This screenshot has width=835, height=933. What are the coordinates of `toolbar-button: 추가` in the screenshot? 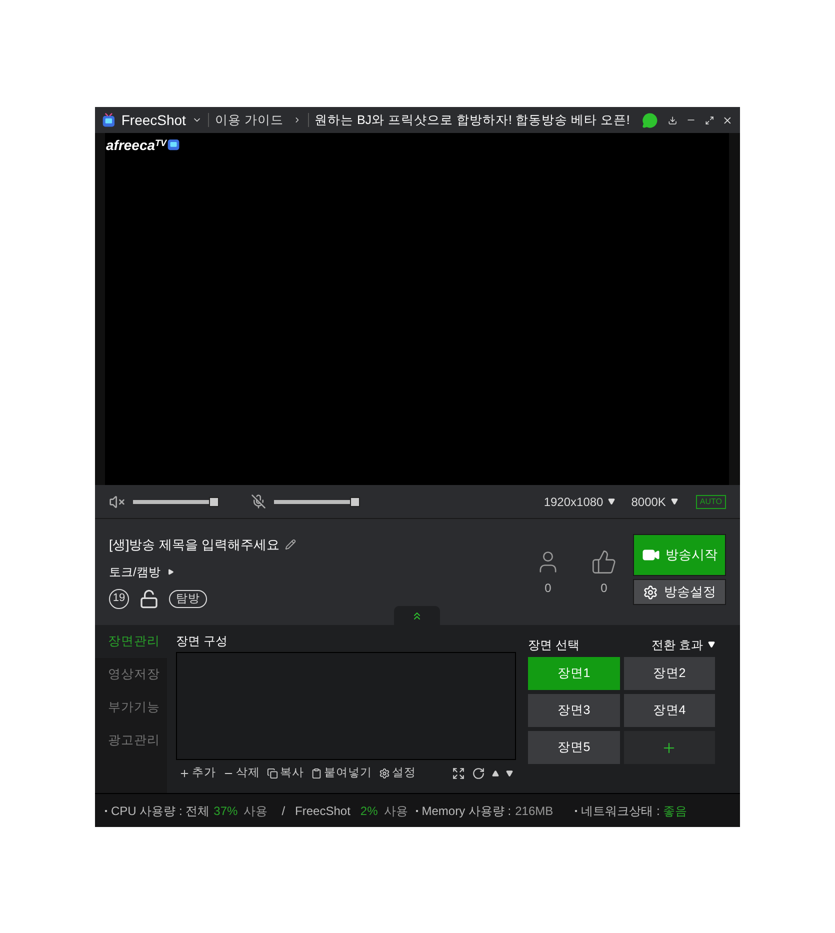 It's located at (197, 773).